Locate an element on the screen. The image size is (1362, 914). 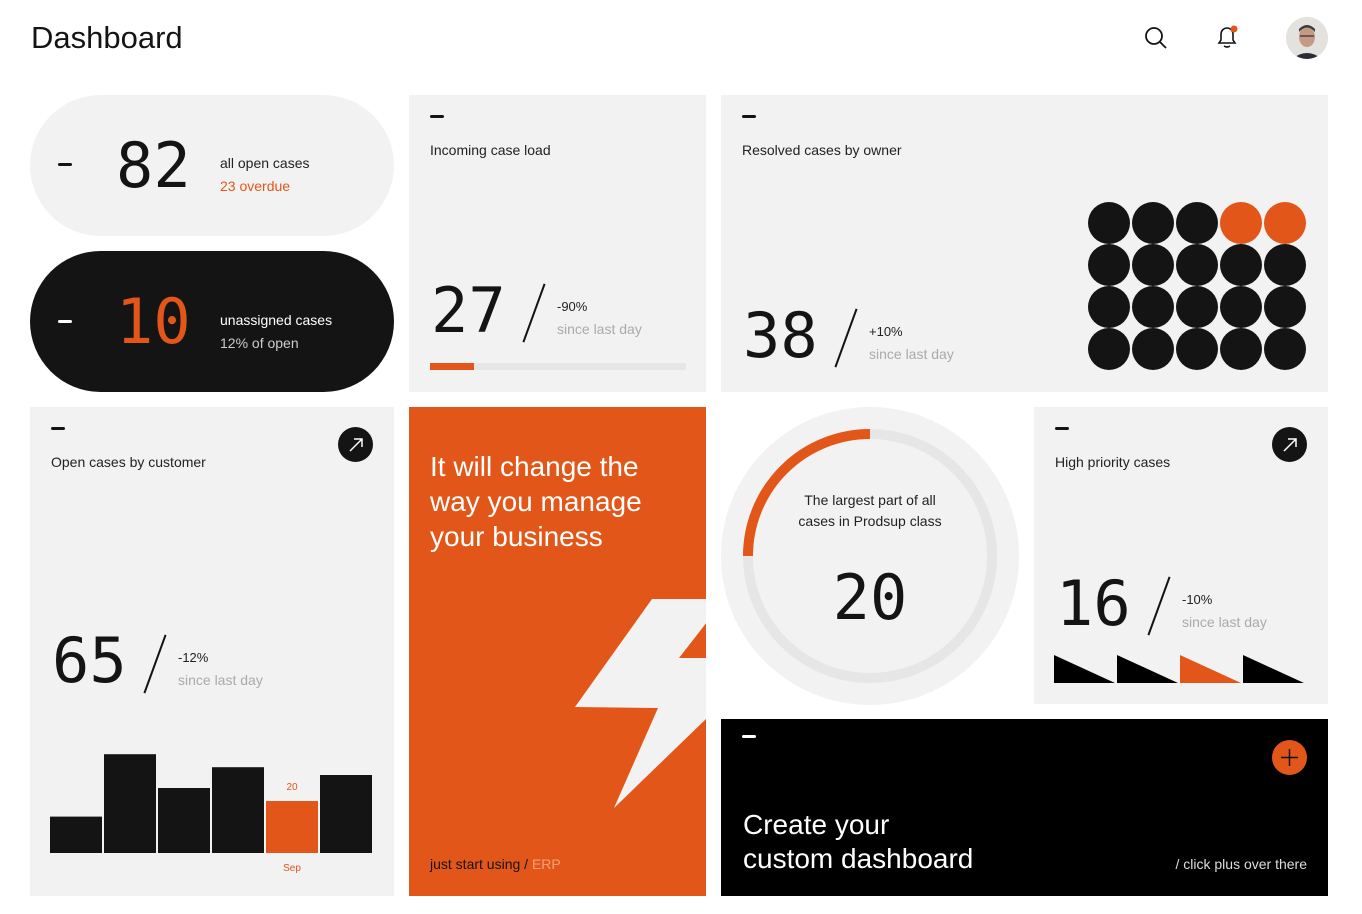
ring-chart is located at coordinates (870, 556).